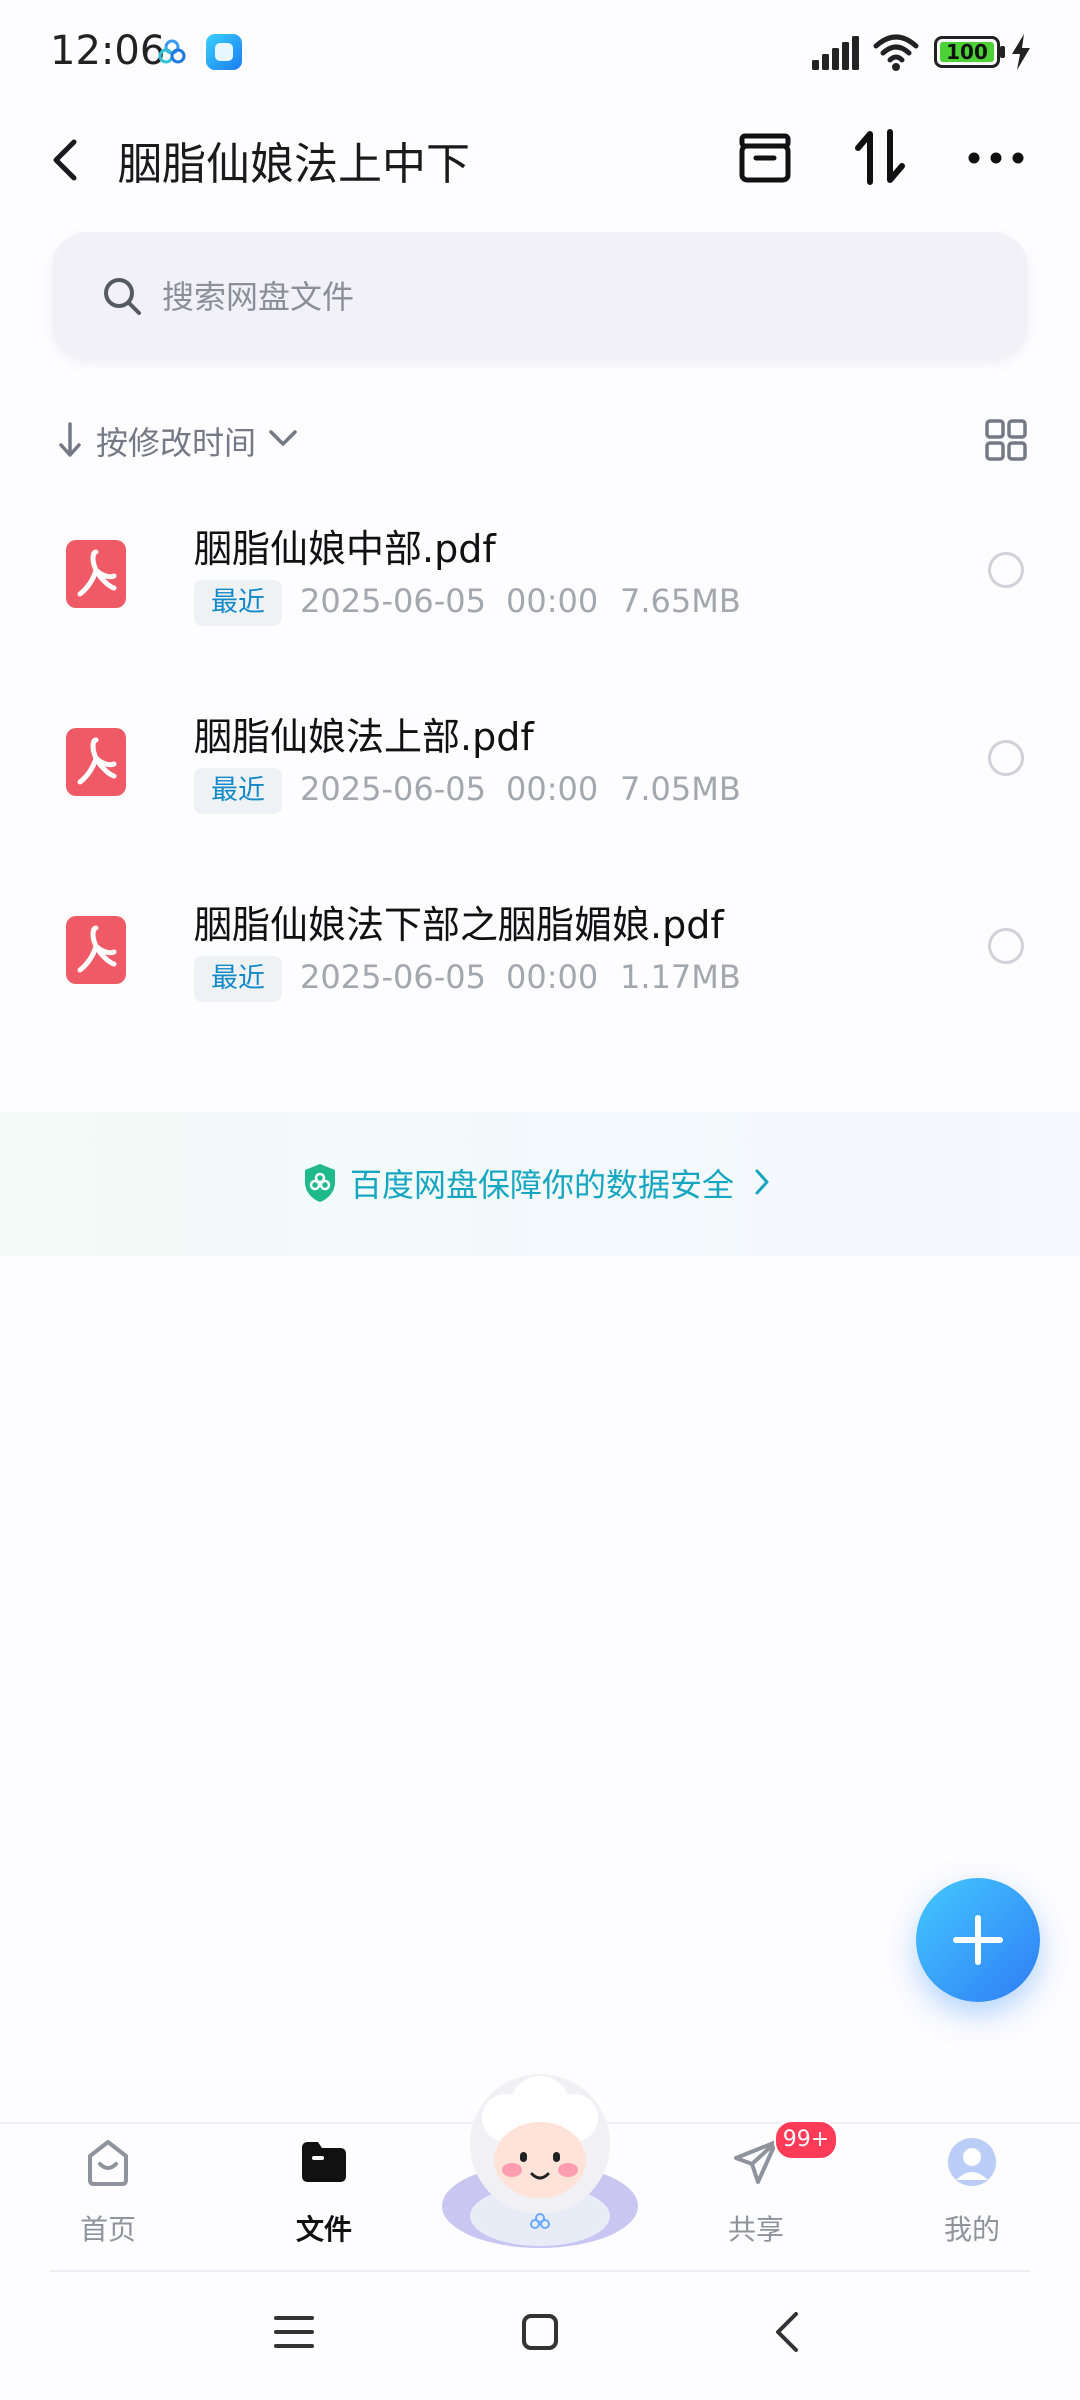 Image resolution: width=1080 pixels, height=2400 pixels. What do you see at coordinates (283, 438) in the screenshot?
I see `chevron-down-icon` at bounding box center [283, 438].